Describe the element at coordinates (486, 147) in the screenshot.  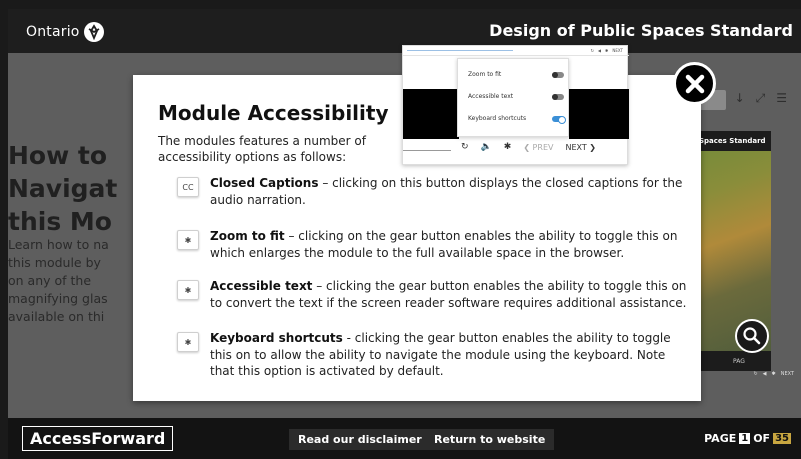
I see `volume-icon: 🔈` at that location.